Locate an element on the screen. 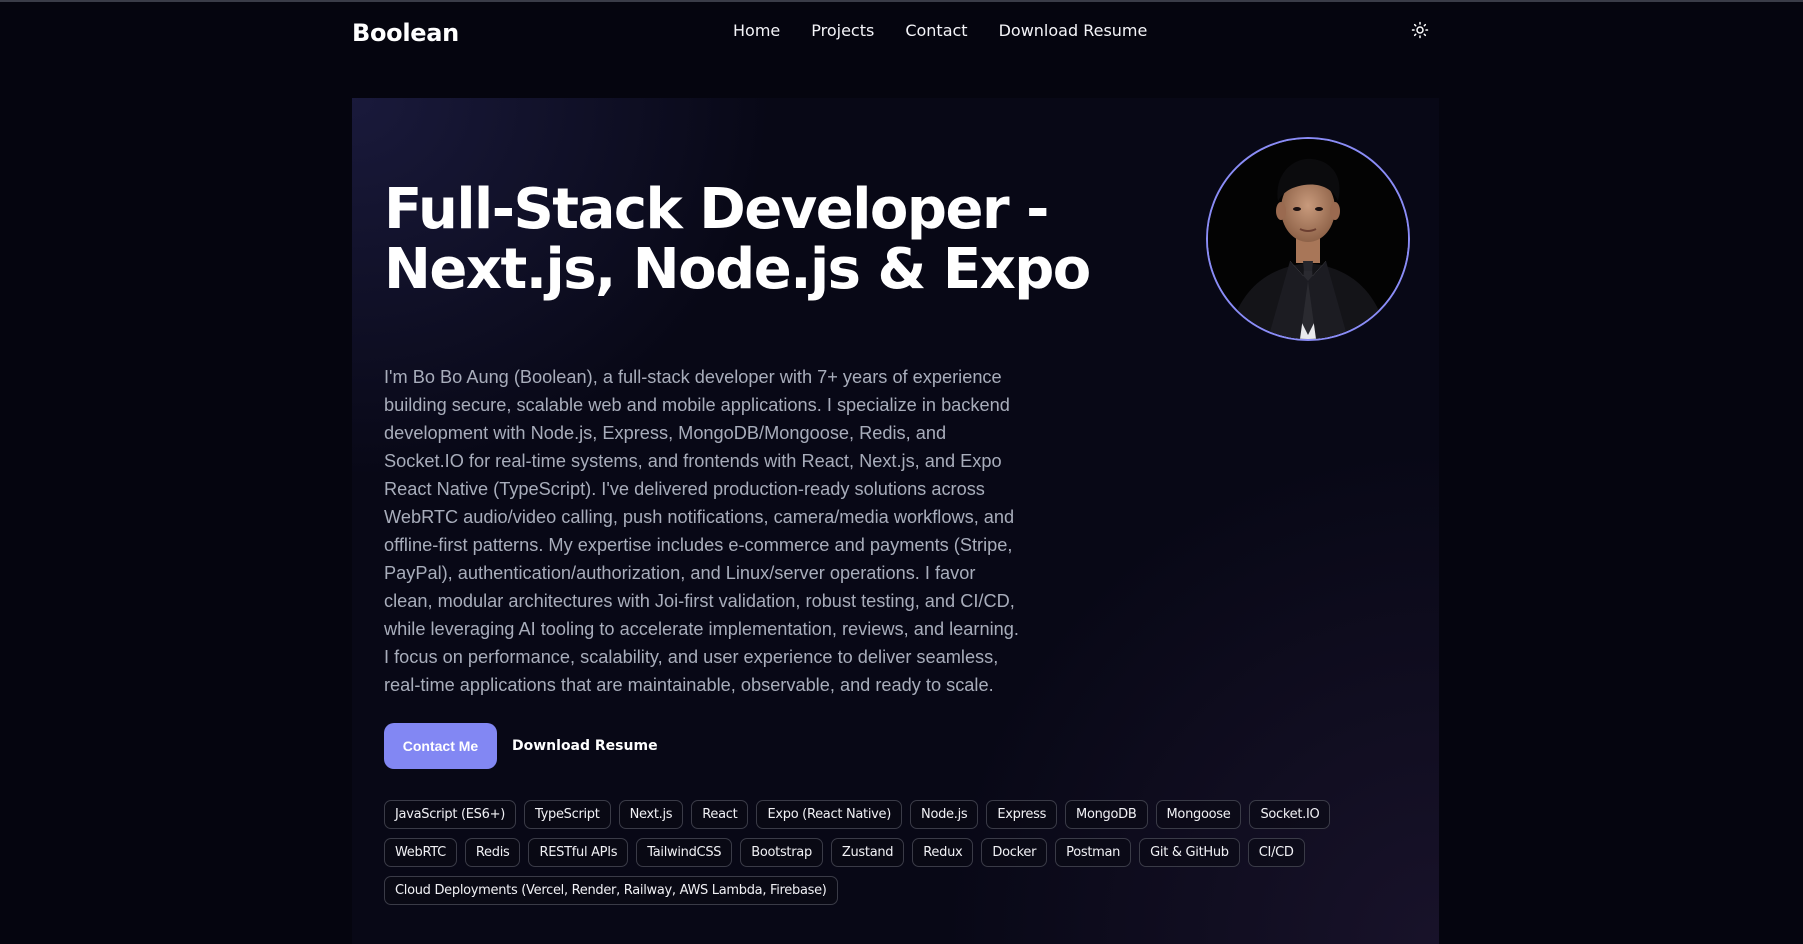 The width and height of the screenshot is (1803, 944). hero-title-line-2: Next.js, Node.js & Expo is located at coordinates (737, 269).